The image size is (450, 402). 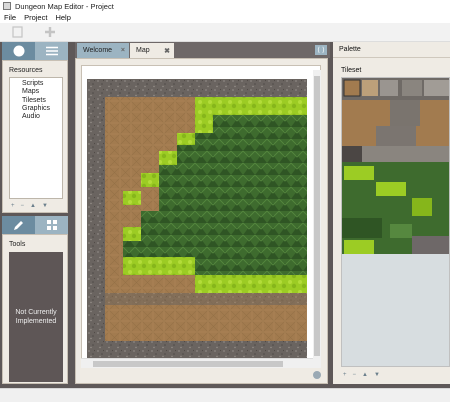 I want to click on map-vertical-scrollbar, so click(x=317, y=219).